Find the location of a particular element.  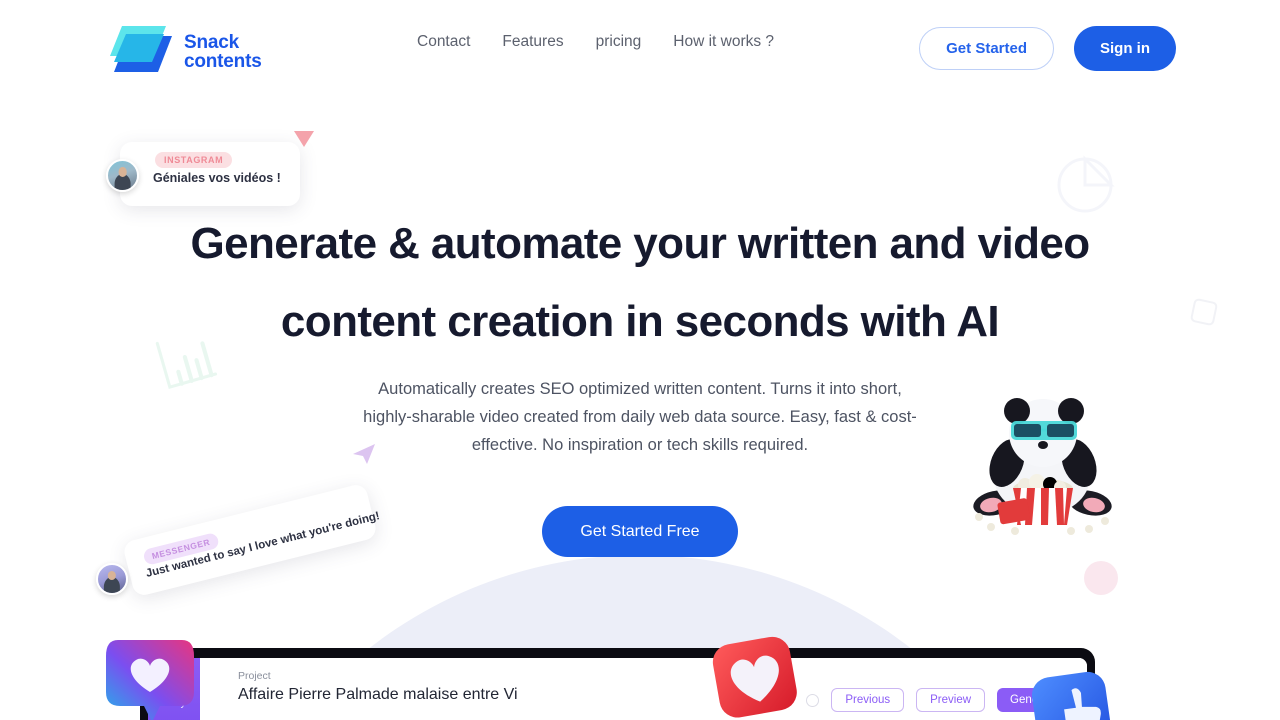

header-actions: Get Started Sign in is located at coordinates (1047, 48).